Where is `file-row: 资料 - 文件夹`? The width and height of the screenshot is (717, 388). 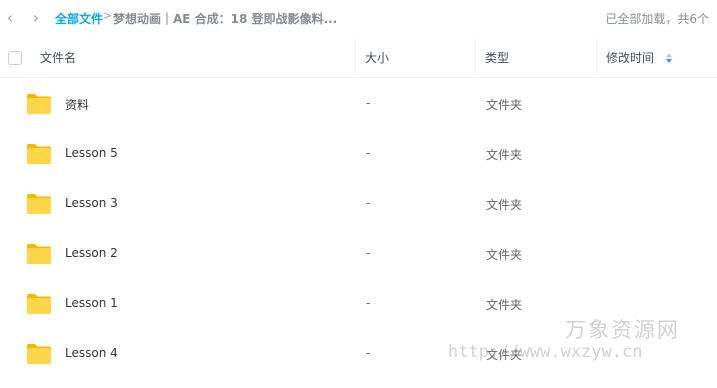
file-row: 资料 - 文件夹 is located at coordinates (358, 104).